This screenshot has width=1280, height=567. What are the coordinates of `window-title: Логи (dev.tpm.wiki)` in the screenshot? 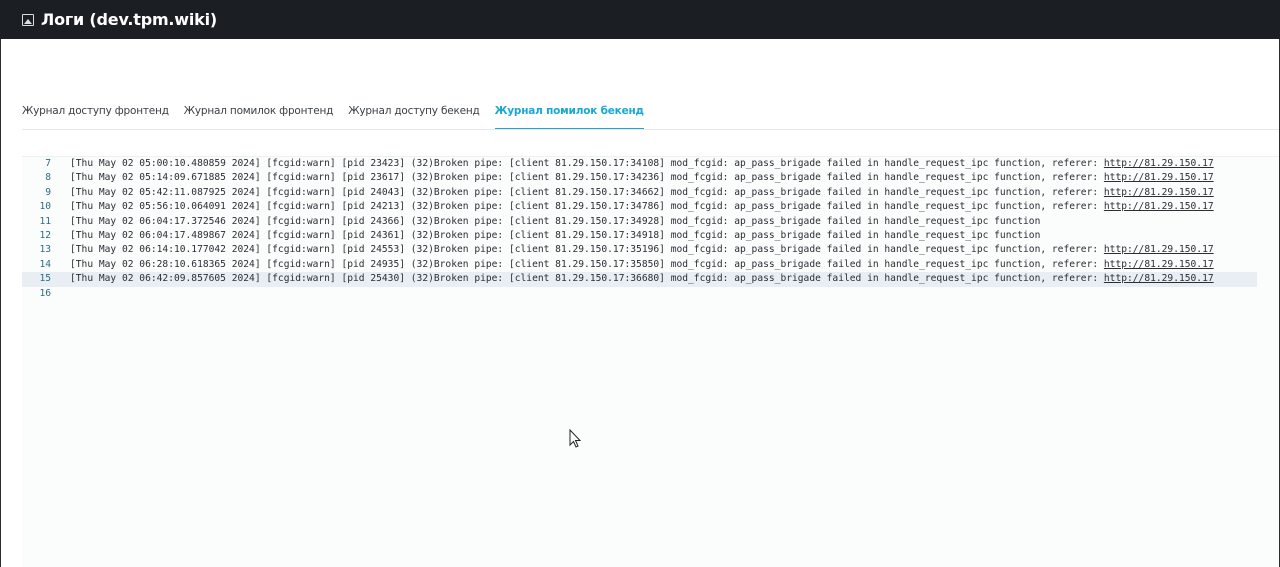 It's located at (129, 19).